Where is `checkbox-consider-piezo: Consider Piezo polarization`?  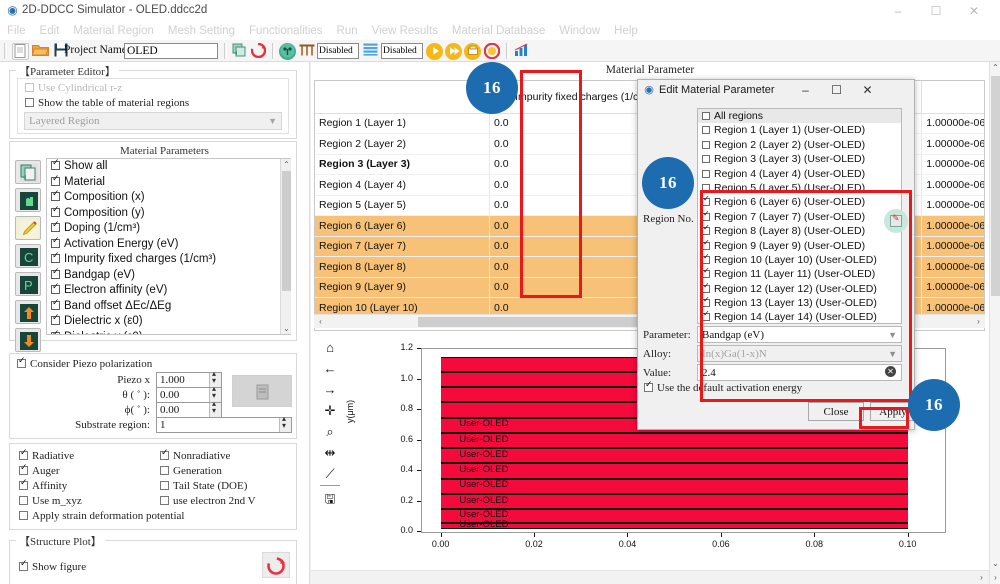 checkbox-consider-piezo: Consider Piezo polarization is located at coordinates (84, 363).